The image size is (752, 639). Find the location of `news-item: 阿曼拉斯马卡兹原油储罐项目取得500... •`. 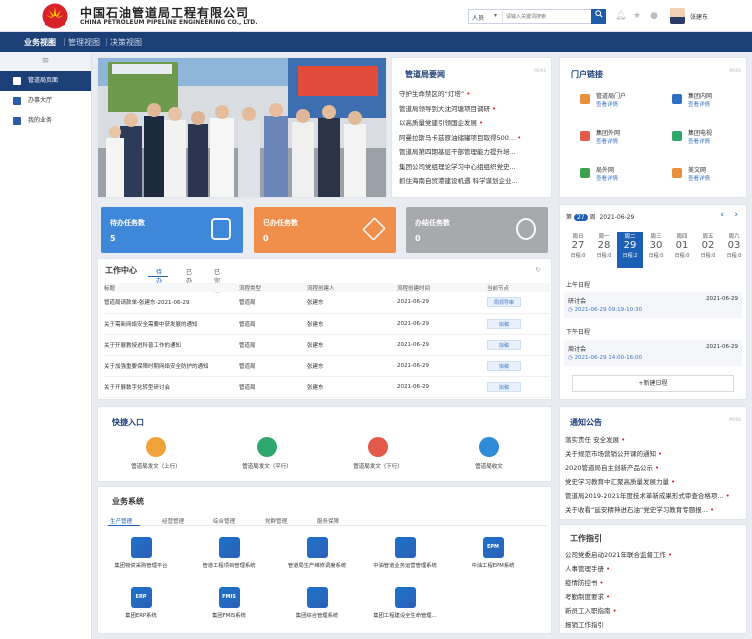

news-item: 阿曼拉斯马卡兹原油储罐项目取得500... • is located at coordinates (460, 137).